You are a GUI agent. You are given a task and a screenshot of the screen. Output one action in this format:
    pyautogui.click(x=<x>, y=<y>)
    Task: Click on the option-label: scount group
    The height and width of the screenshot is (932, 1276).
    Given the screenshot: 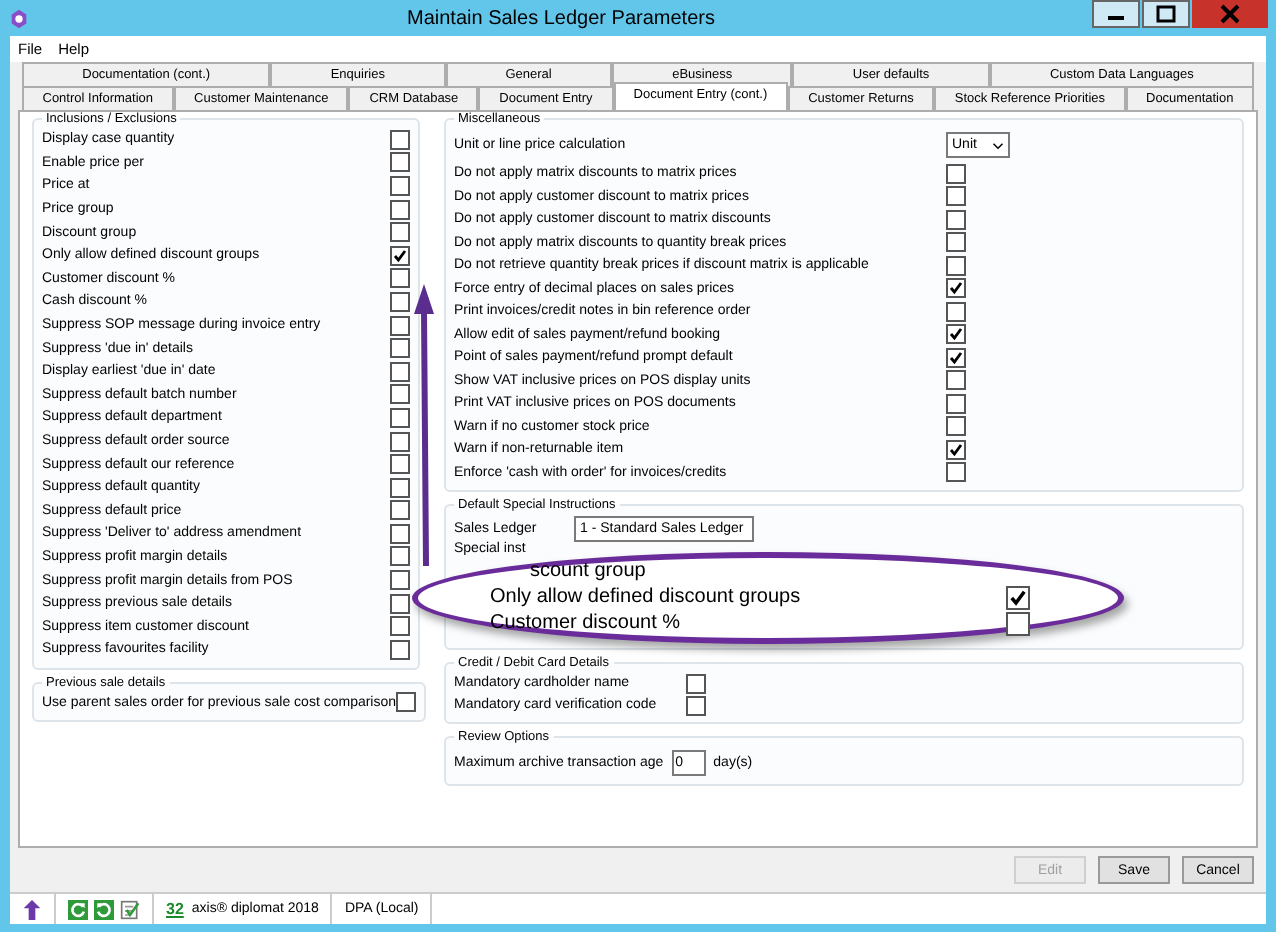 What is the action you would take?
    pyautogui.click(x=588, y=572)
    